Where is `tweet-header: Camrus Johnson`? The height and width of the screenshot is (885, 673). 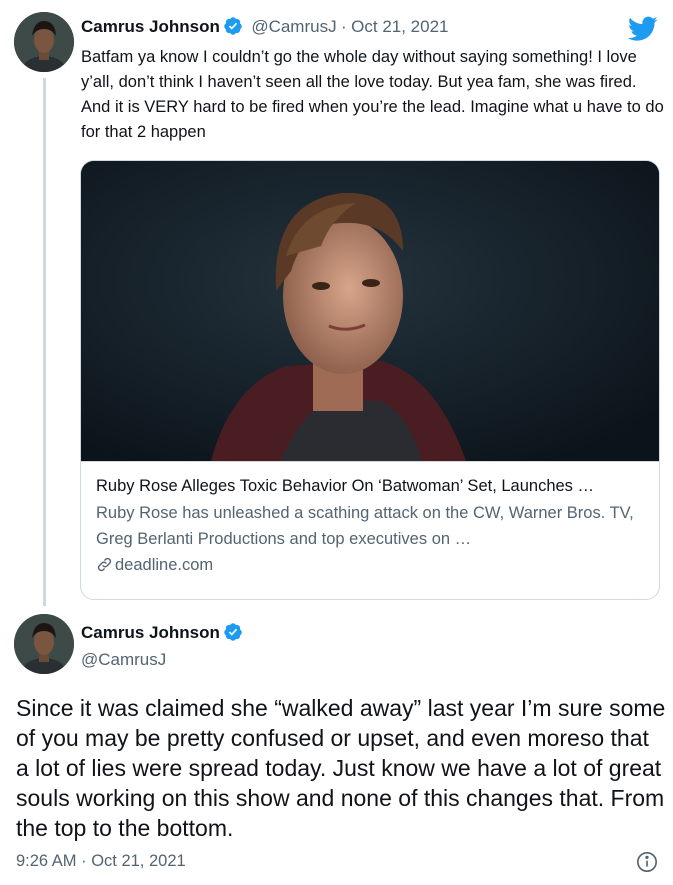 tweet-header: Camrus Johnson is located at coordinates (162, 632).